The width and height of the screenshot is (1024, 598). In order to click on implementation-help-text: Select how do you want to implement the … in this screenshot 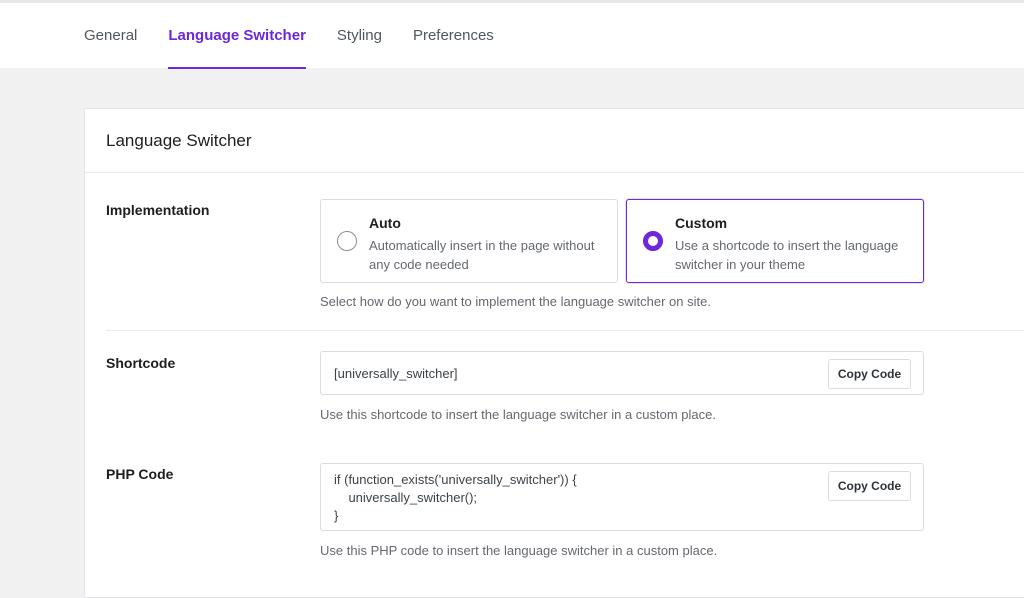, I will do `click(515, 301)`.